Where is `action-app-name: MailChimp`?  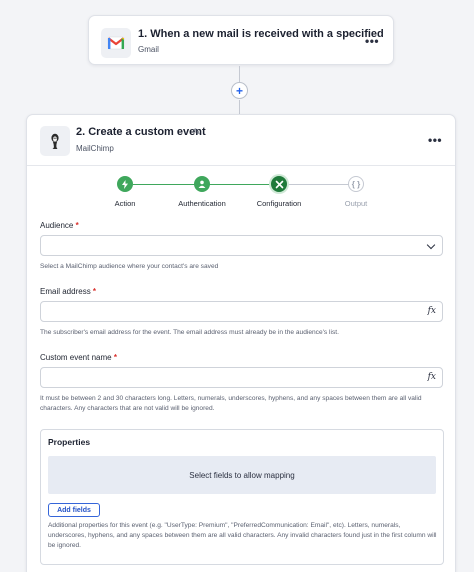 action-app-name: MailChimp is located at coordinates (95, 148).